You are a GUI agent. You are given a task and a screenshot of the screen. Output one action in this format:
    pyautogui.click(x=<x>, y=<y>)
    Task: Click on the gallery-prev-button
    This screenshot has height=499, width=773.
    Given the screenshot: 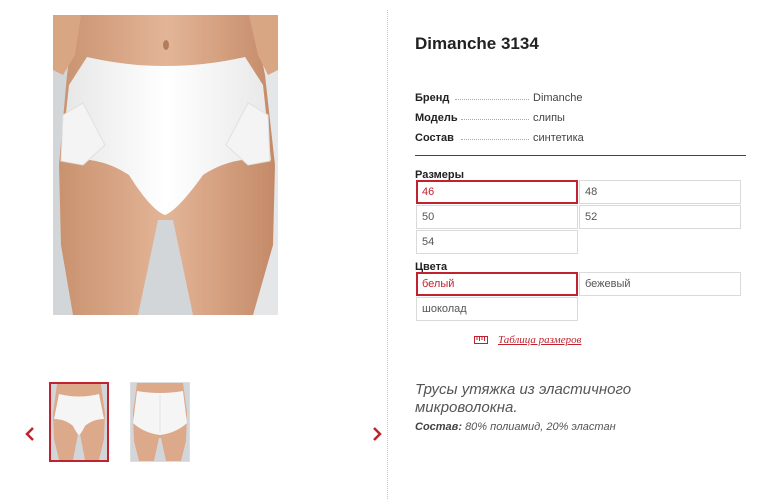 What is the action you would take?
    pyautogui.click(x=30, y=434)
    